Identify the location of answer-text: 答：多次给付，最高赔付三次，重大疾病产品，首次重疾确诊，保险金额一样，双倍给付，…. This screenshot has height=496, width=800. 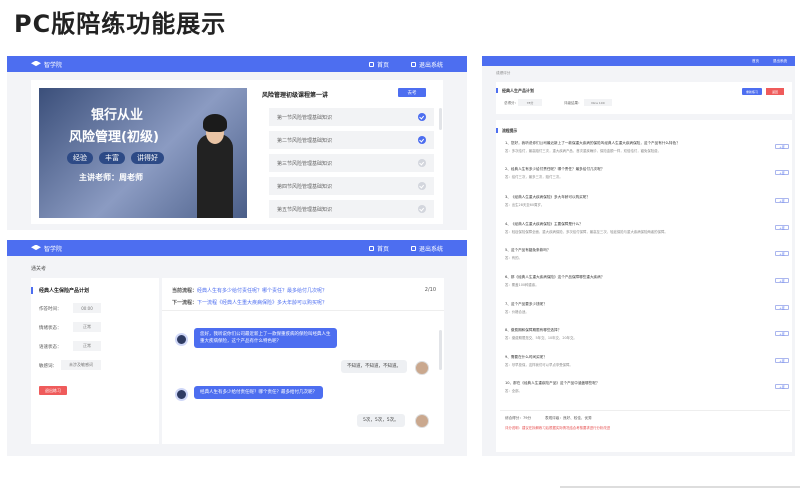
(583, 151).